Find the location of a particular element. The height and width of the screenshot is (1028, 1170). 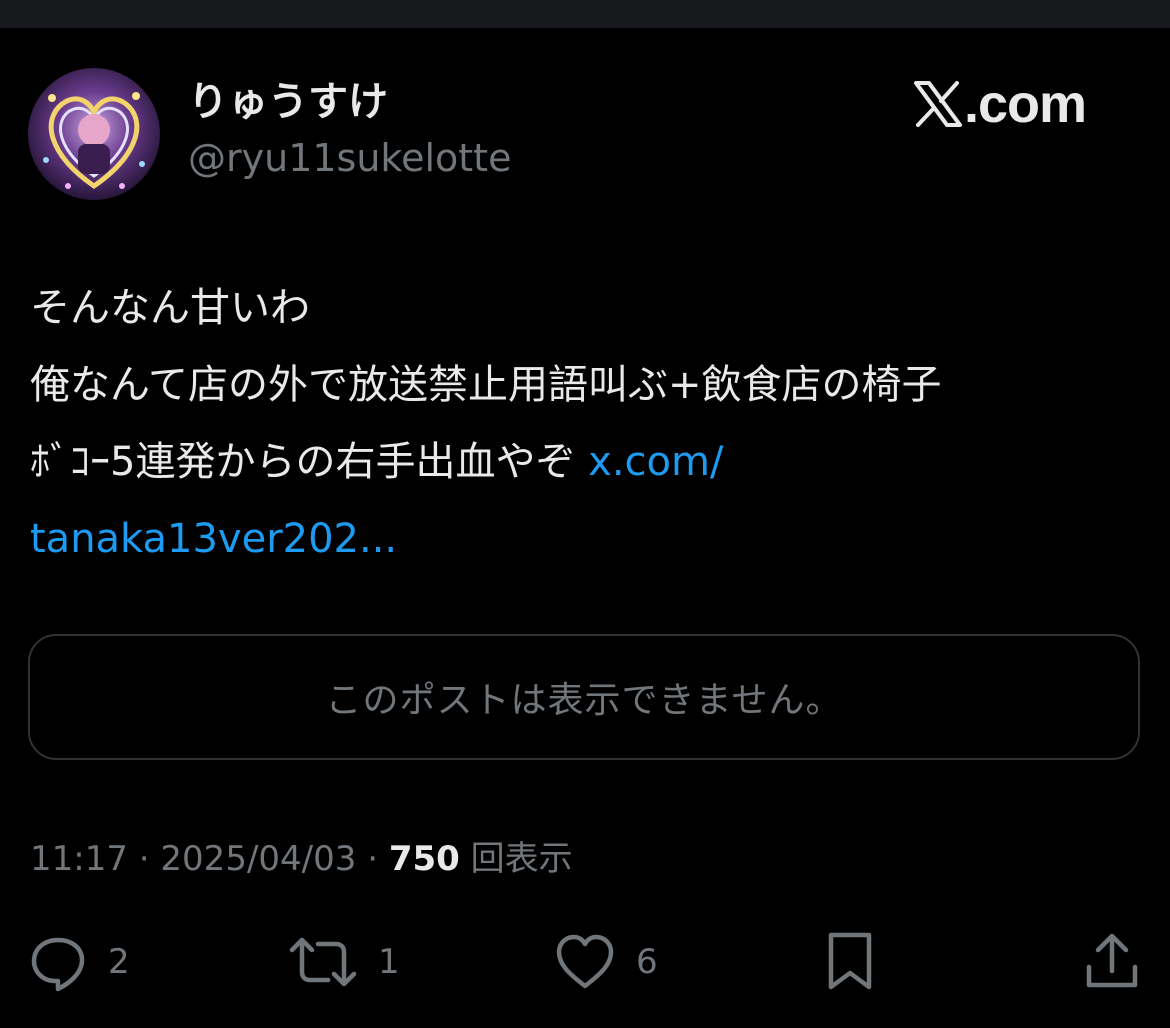

repost-button: 1 is located at coordinates (344, 962).